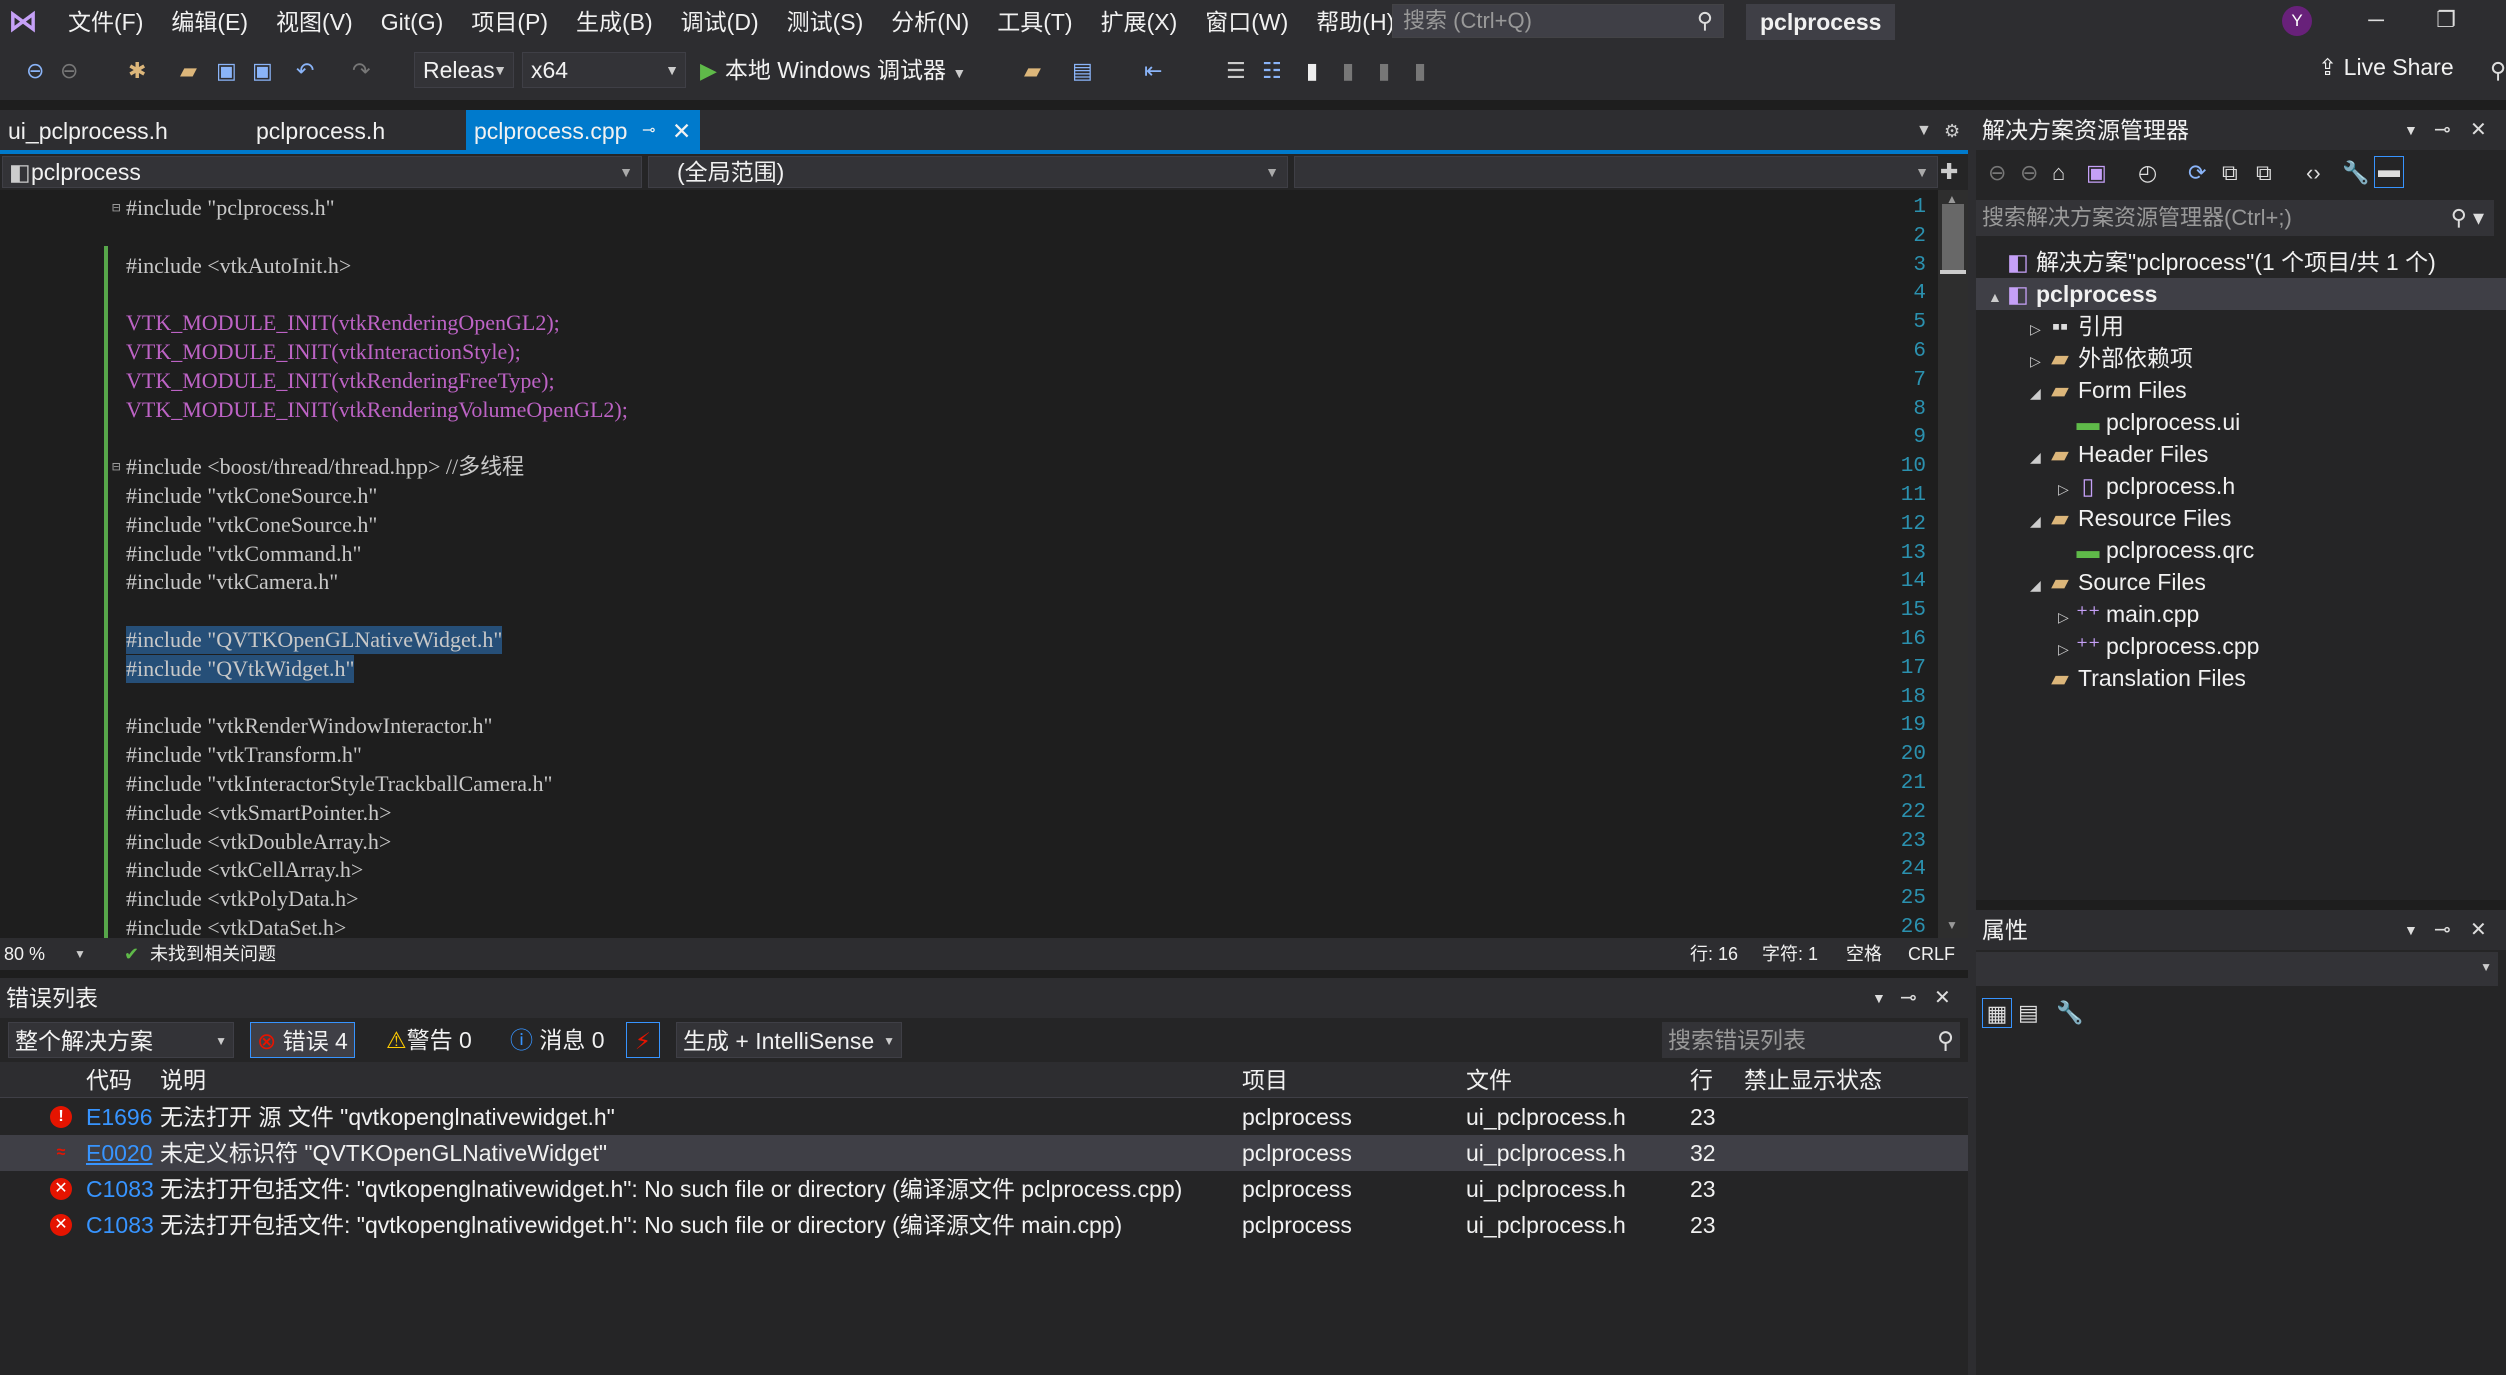 The image size is (2506, 1375). Describe the element at coordinates (1034, 22) in the screenshot. I see `menu-tools: 工具(T)` at that location.